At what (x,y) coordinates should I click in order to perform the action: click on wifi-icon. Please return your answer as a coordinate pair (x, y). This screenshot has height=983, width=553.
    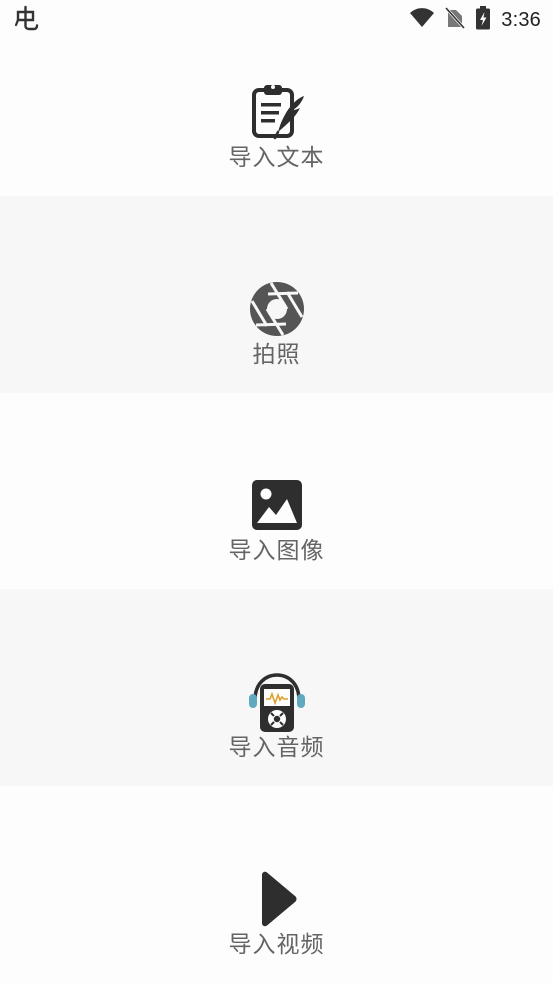
    Looking at the image, I should click on (422, 20).